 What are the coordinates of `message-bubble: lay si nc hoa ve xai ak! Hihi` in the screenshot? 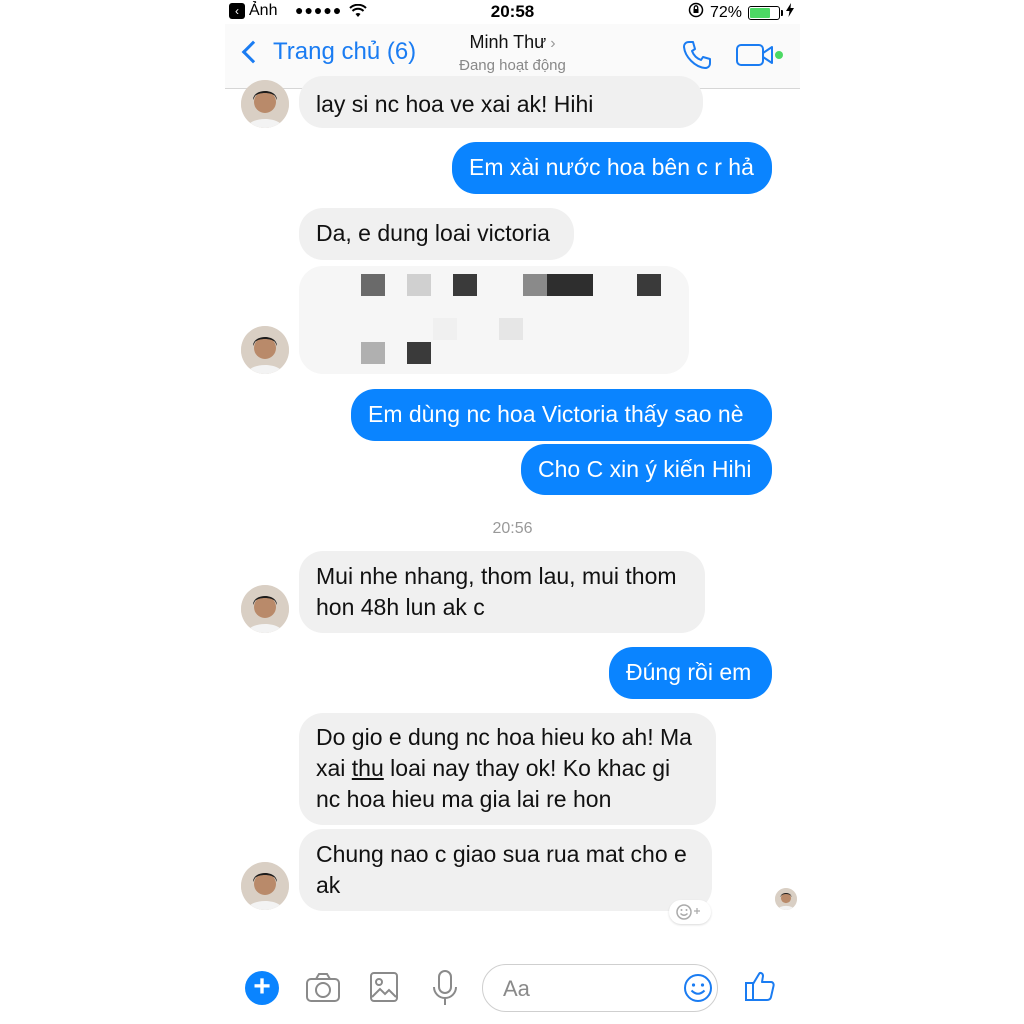 It's located at (501, 102).